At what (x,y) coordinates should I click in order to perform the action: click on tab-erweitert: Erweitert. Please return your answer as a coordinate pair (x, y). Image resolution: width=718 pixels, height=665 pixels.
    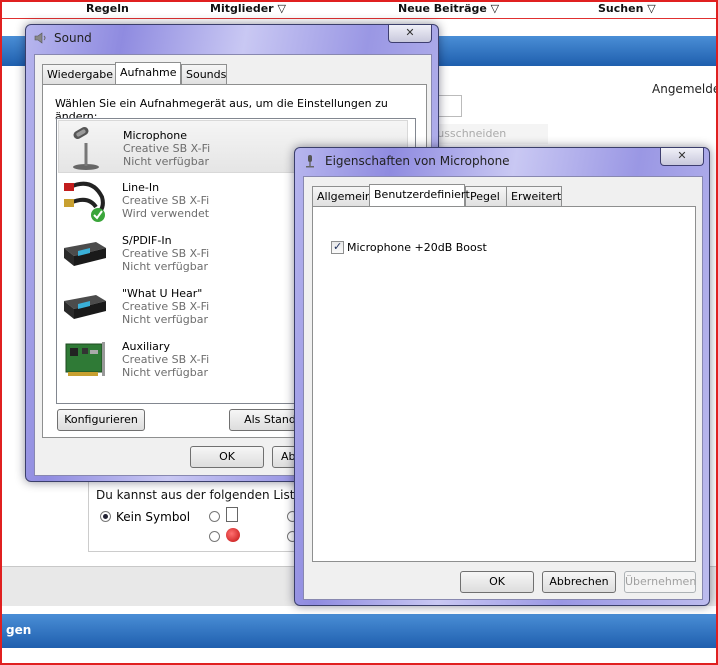
    Looking at the image, I should click on (534, 196).